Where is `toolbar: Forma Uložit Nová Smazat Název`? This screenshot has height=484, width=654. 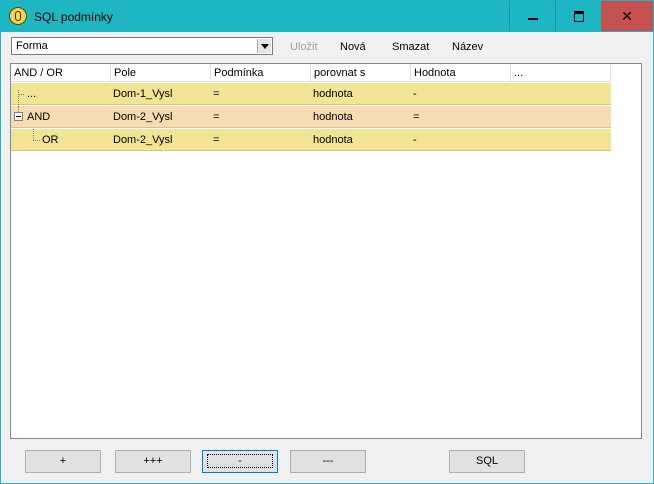 toolbar: Forma Uložit Nová Smazat Název is located at coordinates (327, 47).